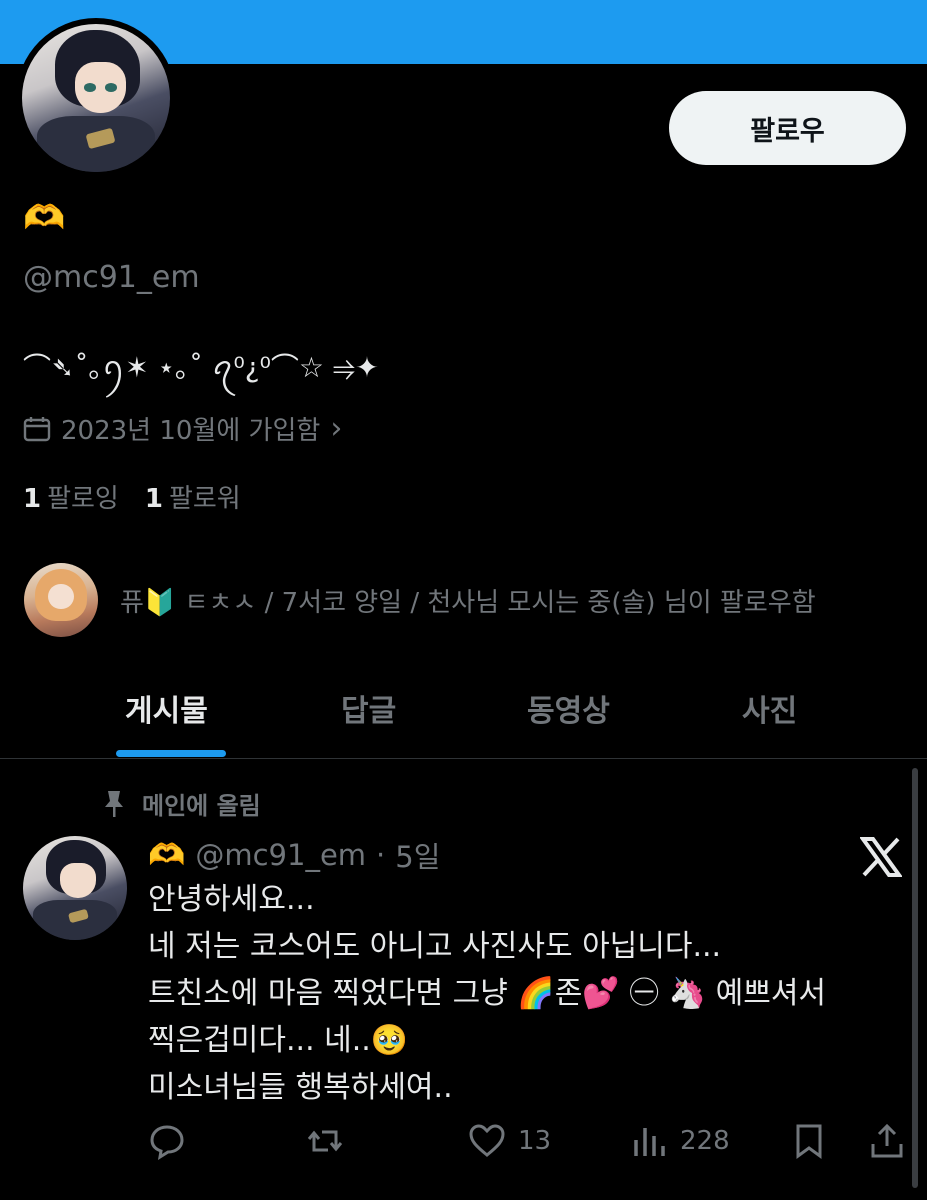 The height and width of the screenshot is (1200, 927). Describe the element at coordinates (535, 1141) in the screenshot. I see `like-count: 13` at that location.